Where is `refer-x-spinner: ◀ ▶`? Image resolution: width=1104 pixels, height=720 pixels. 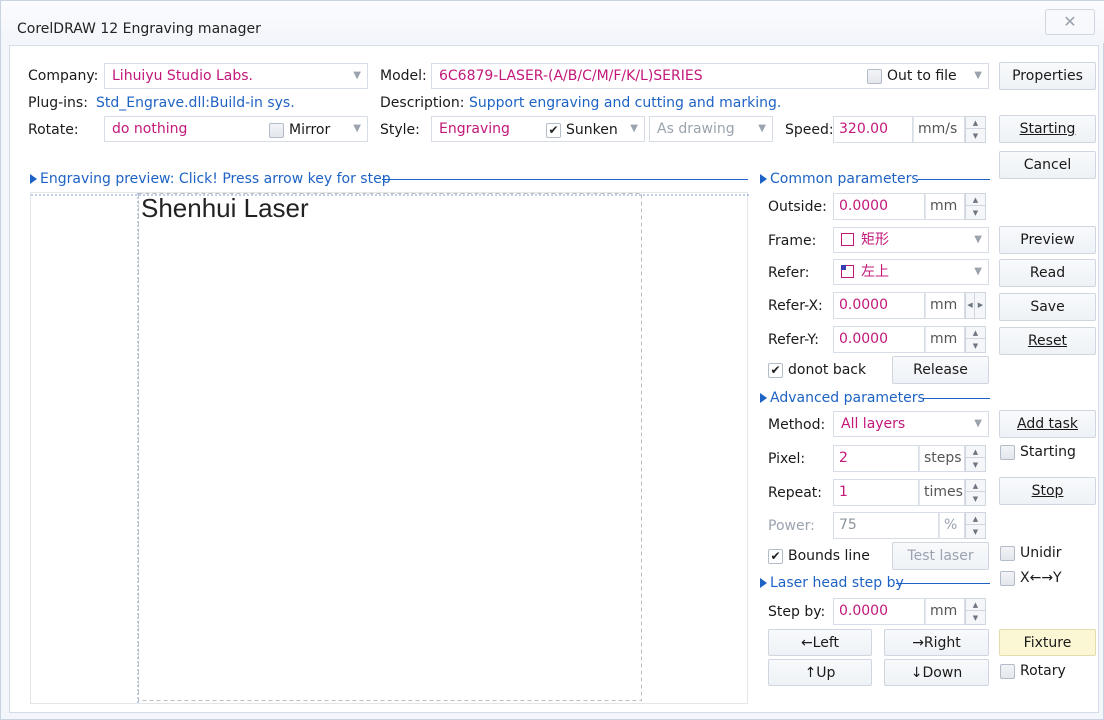
refer-x-spinner: ◀ ▶ is located at coordinates (975, 305).